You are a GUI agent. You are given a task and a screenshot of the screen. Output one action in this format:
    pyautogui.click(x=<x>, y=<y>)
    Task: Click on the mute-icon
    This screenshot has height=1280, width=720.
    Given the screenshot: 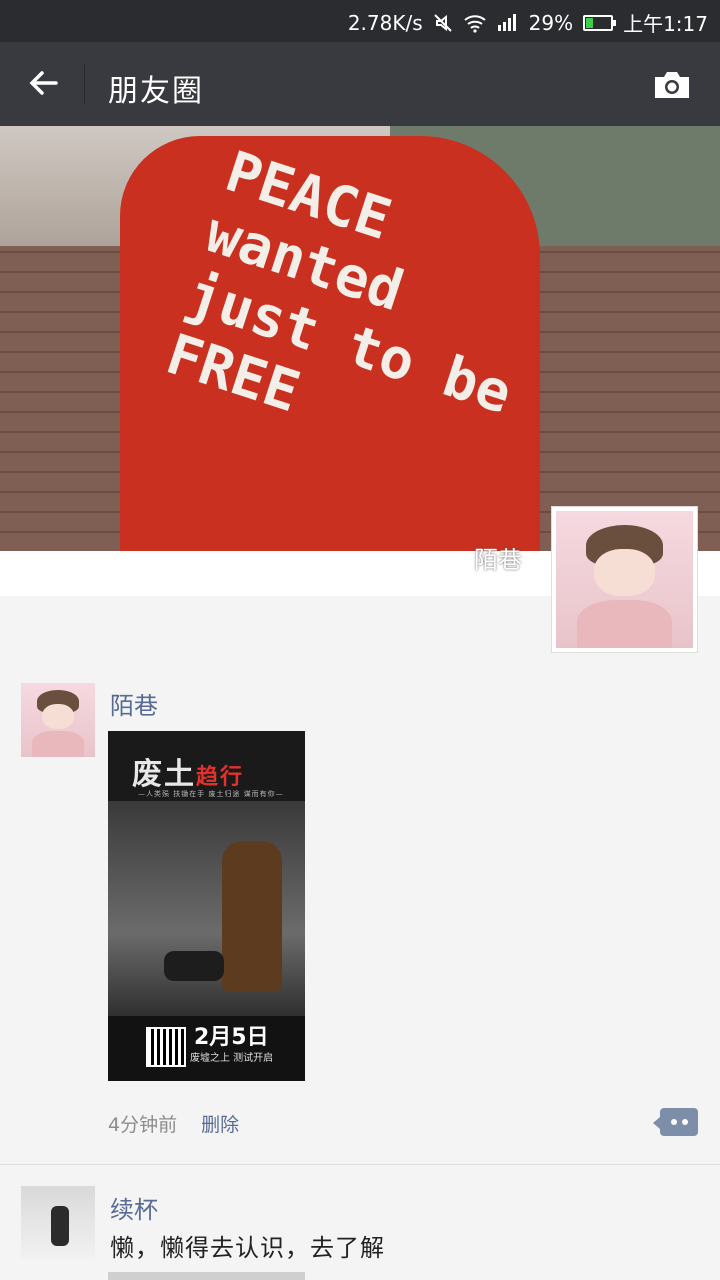 What is the action you would take?
    pyautogui.click(x=442, y=22)
    